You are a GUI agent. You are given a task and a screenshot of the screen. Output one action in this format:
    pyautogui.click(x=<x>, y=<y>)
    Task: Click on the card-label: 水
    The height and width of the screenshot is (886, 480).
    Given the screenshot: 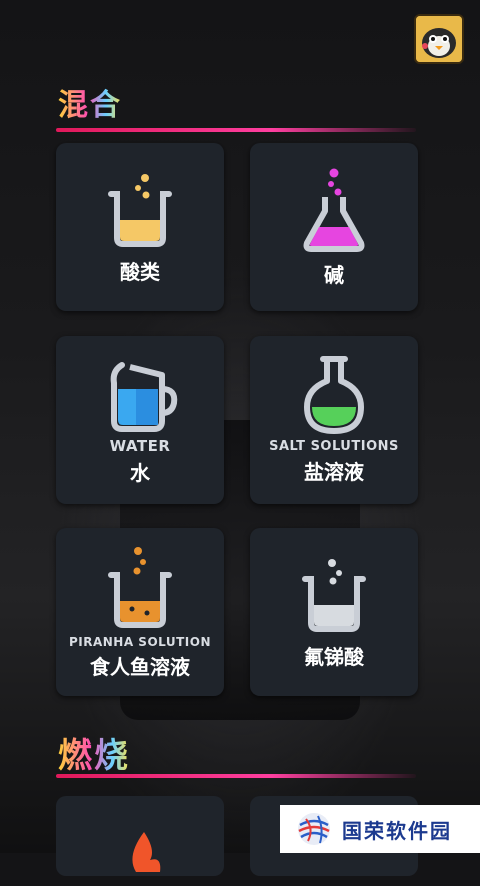 What is the action you would take?
    pyautogui.click(x=140, y=472)
    